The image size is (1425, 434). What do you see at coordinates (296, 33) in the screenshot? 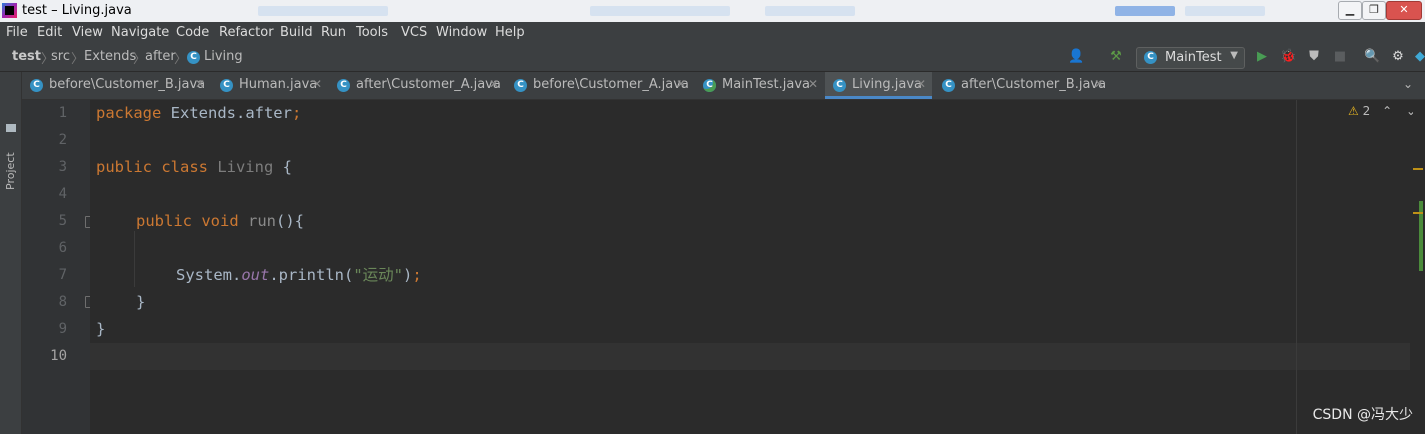
I see `menu-build: Build` at bounding box center [296, 33].